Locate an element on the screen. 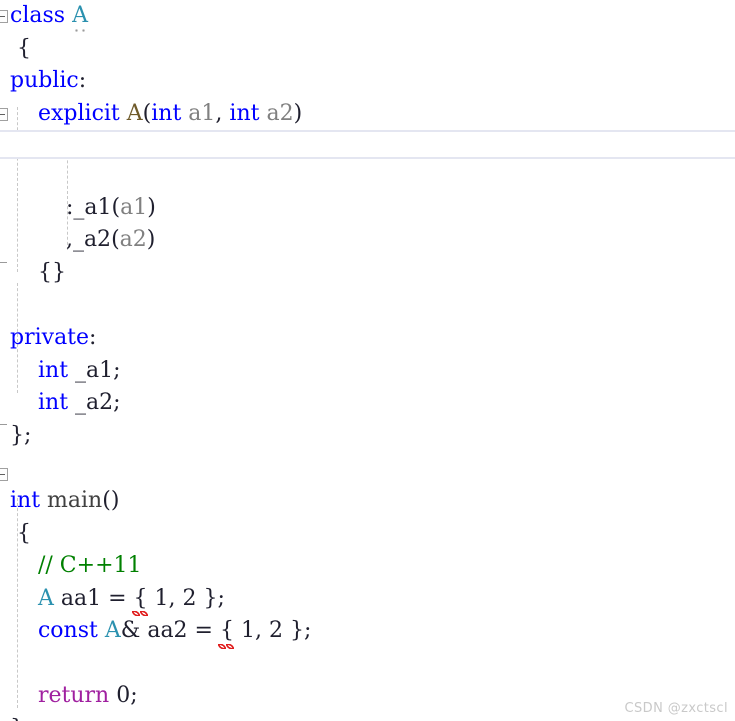 This screenshot has width=735, height=721. code-line: int main() is located at coordinates (367, 501).